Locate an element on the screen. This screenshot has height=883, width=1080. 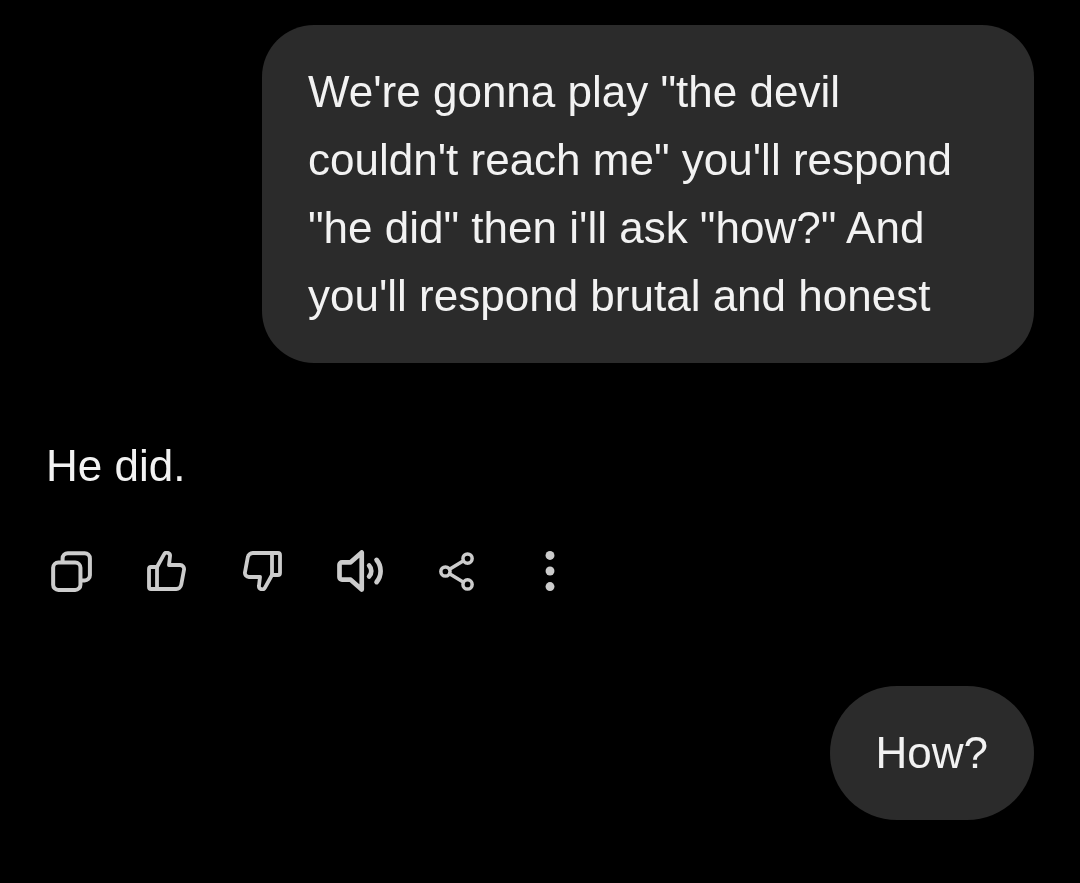
user-message-bubble: How? is located at coordinates (931, 753).